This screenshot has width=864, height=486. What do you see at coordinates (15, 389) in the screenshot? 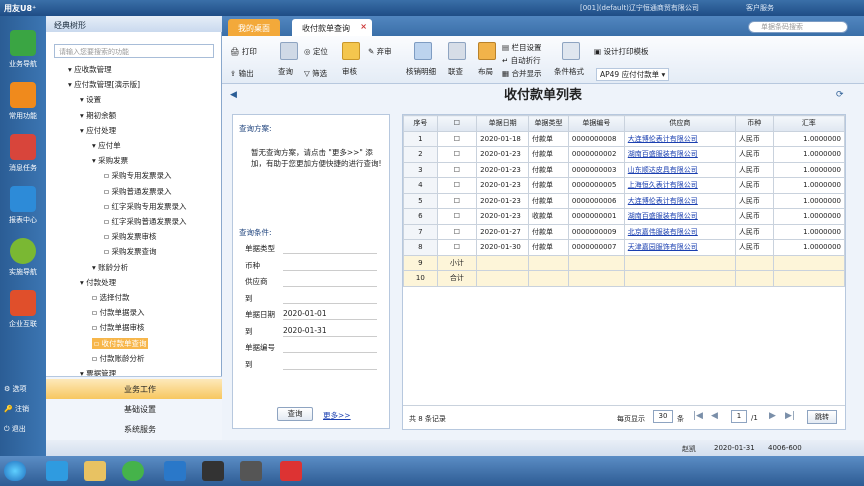
I see `options-button: ⚙ 选项` at bounding box center [15, 389].